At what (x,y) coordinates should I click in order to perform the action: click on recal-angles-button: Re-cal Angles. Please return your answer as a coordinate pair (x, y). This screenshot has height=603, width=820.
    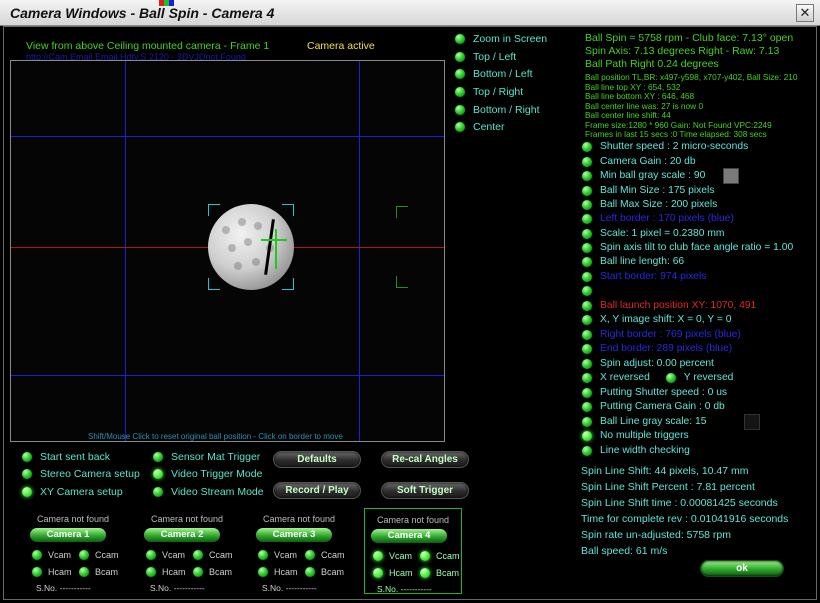
    Looking at the image, I should click on (425, 459).